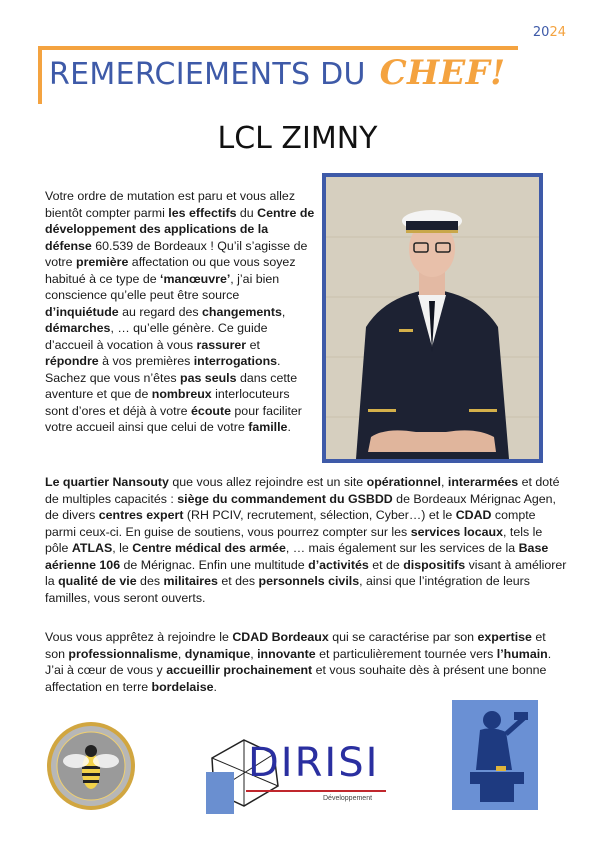 The width and height of the screenshot is (595, 842). Describe the element at coordinates (195, 278) in the screenshot. I see `bold-text-run: ‘manœuvre’` at that location.